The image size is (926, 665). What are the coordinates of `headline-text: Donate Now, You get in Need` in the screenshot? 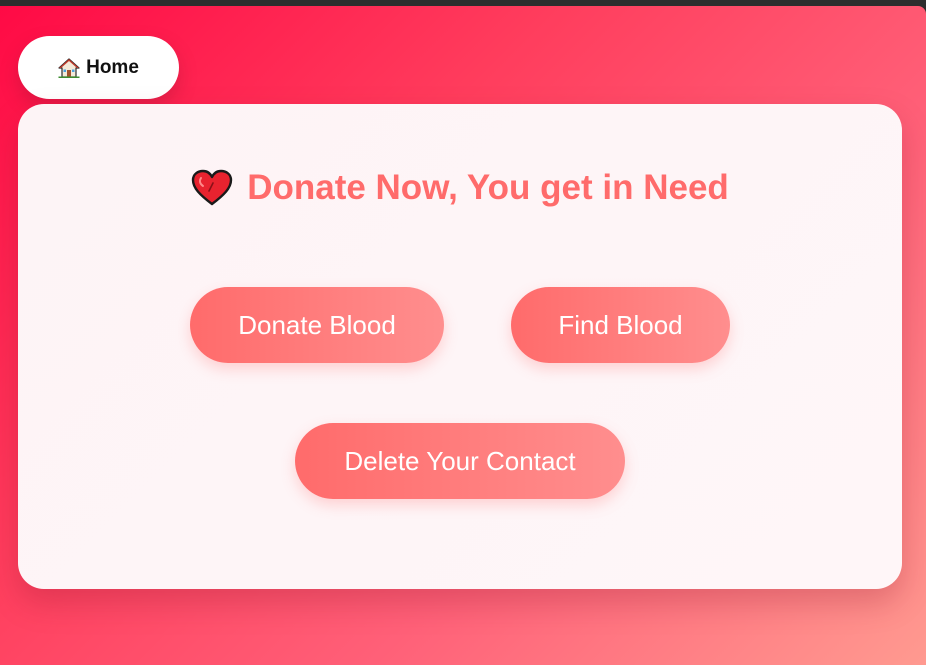 It's located at (488, 187).